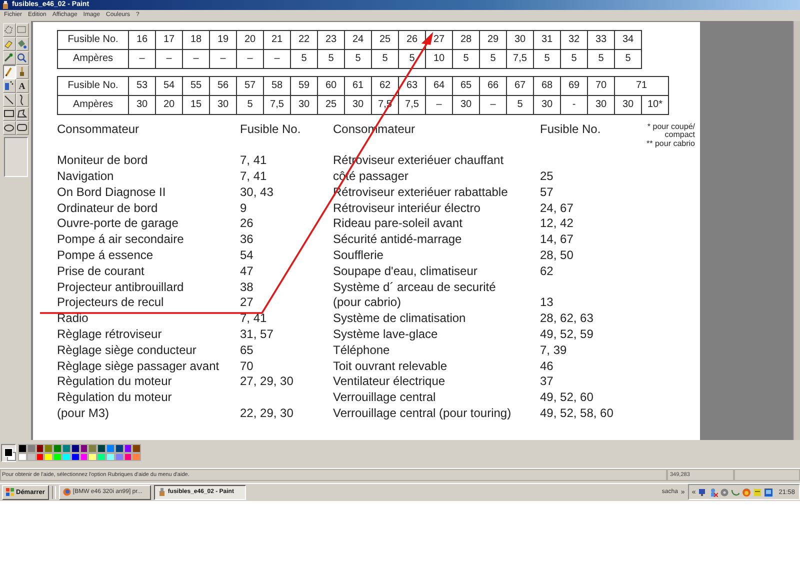  What do you see at coordinates (108, 208) in the screenshot?
I see `consumer-name: Ordinateur de bord` at bounding box center [108, 208].